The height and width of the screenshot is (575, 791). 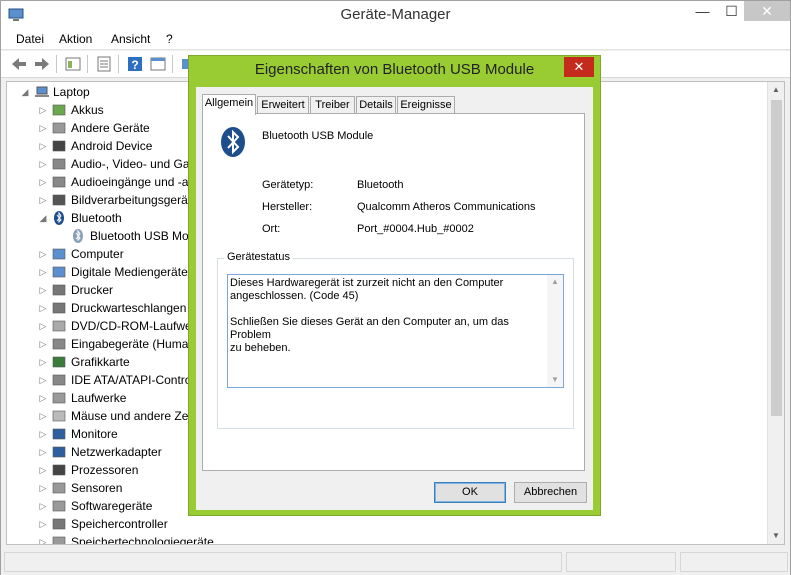 What do you see at coordinates (119, 524) in the screenshot?
I see `tree-item-label: Speichercontroller` at bounding box center [119, 524].